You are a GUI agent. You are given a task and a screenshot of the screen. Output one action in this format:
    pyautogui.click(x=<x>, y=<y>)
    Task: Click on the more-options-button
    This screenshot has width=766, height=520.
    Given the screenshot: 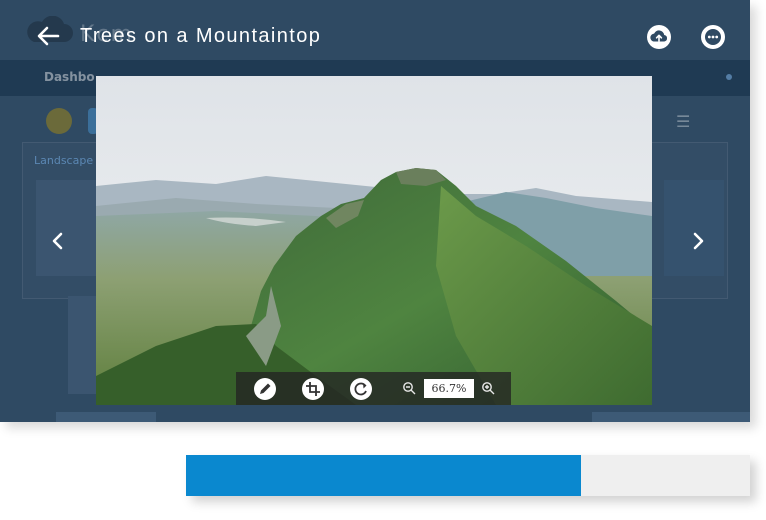 What is the action you would take?
    pyautogui.click(x=713, y=37)
    